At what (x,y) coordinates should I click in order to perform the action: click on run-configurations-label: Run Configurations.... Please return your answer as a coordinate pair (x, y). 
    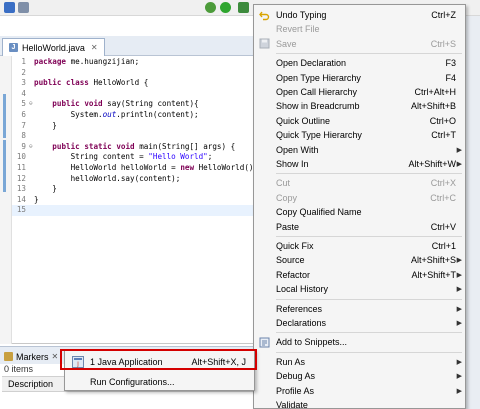
    Looking at the image, I should click on (132, 381).